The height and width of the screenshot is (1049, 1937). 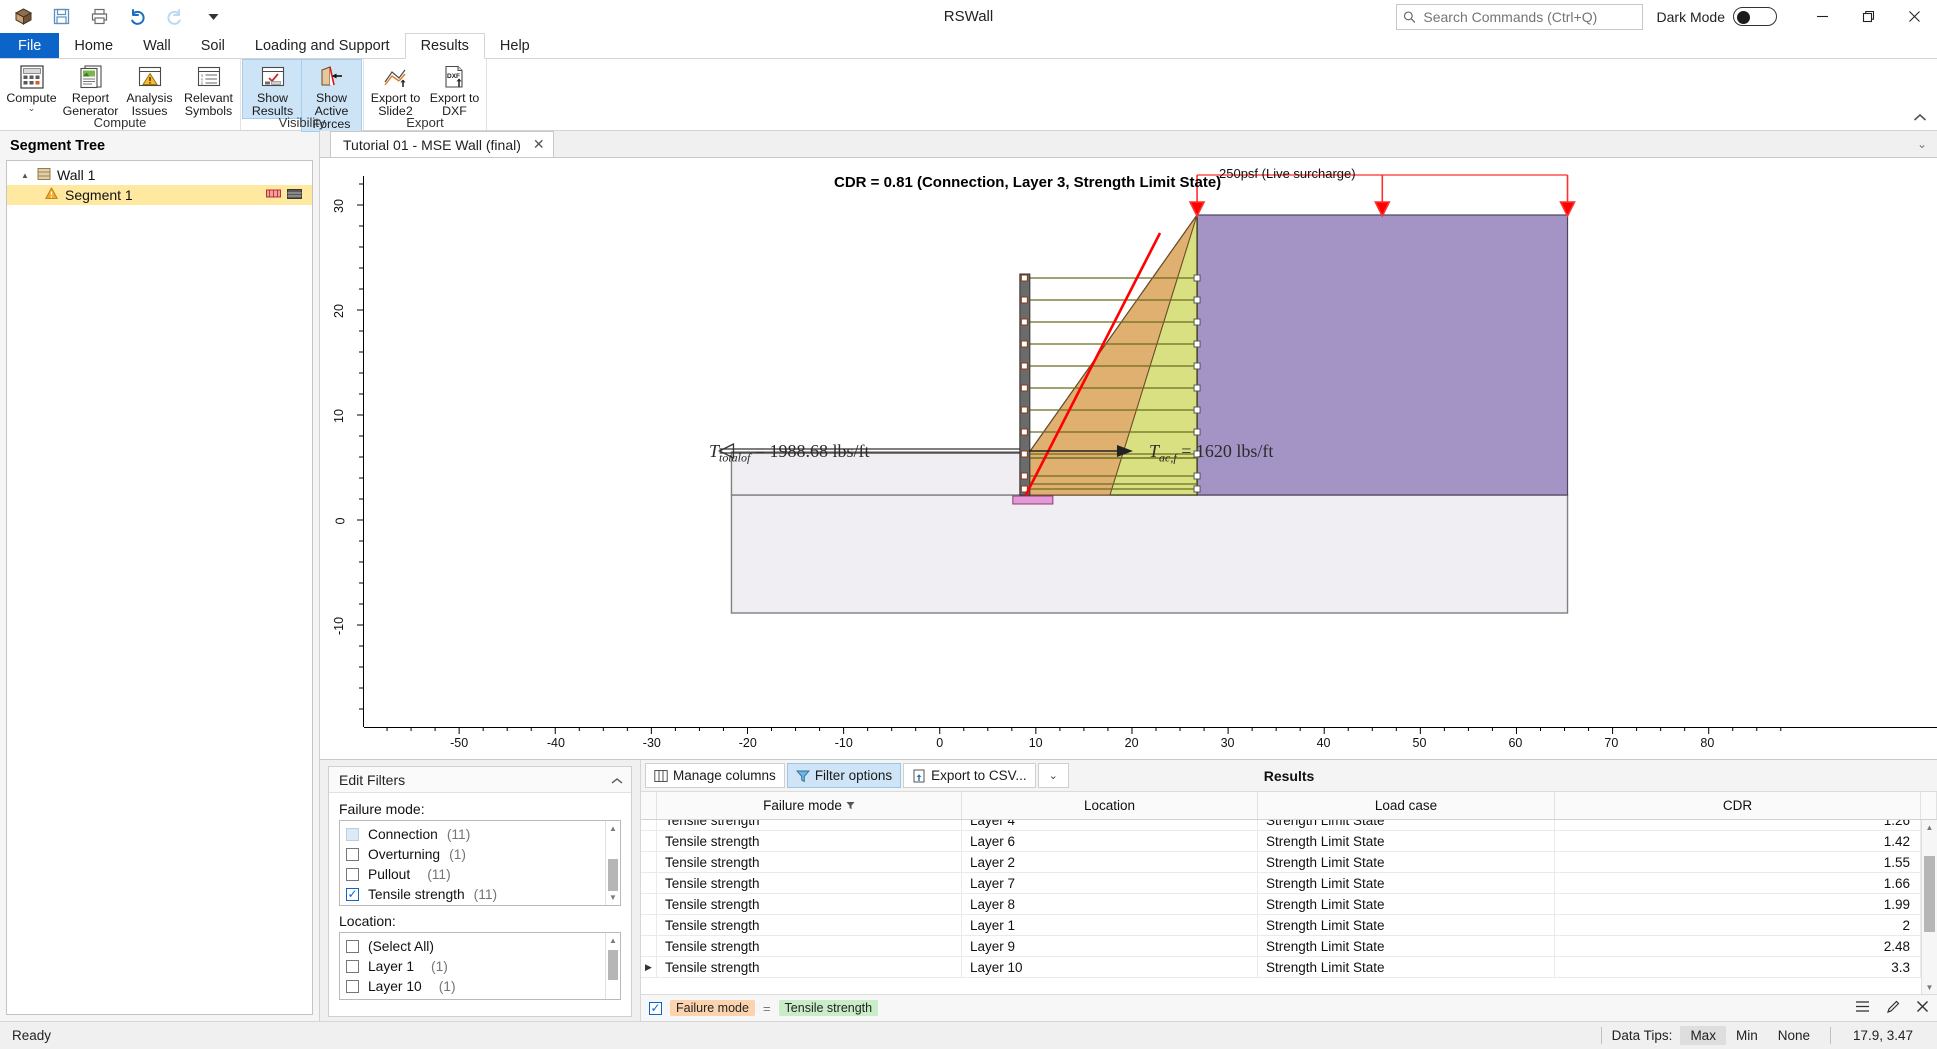 I want to click on customize-caret-icon, so click(x=213, y=17).